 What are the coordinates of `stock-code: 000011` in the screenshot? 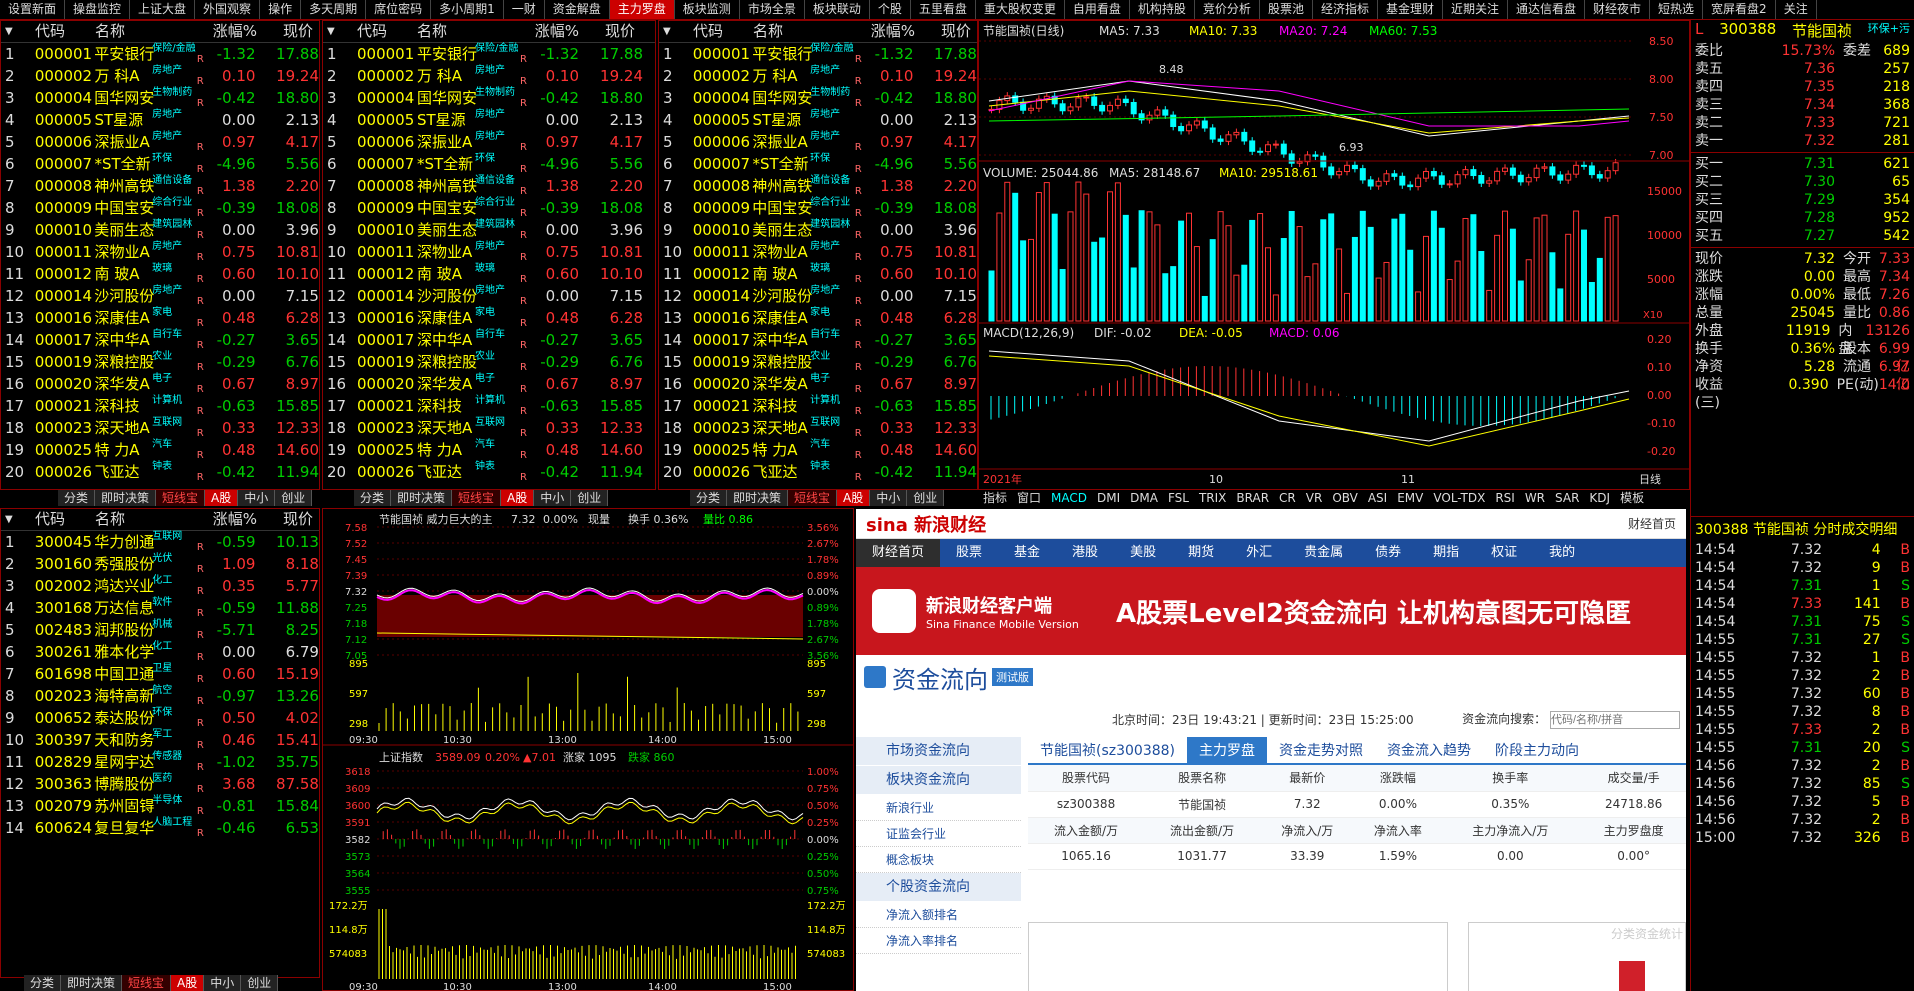 It's located at (723, 252).